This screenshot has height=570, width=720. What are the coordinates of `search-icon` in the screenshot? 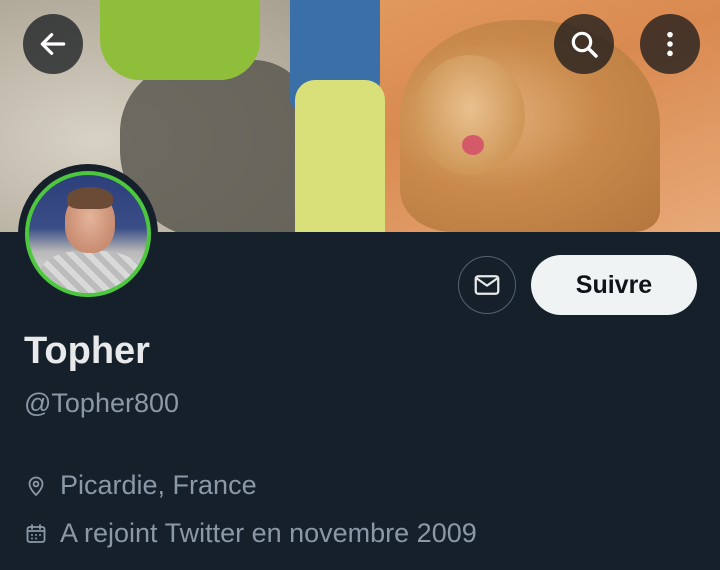 It's located at (584, 44).